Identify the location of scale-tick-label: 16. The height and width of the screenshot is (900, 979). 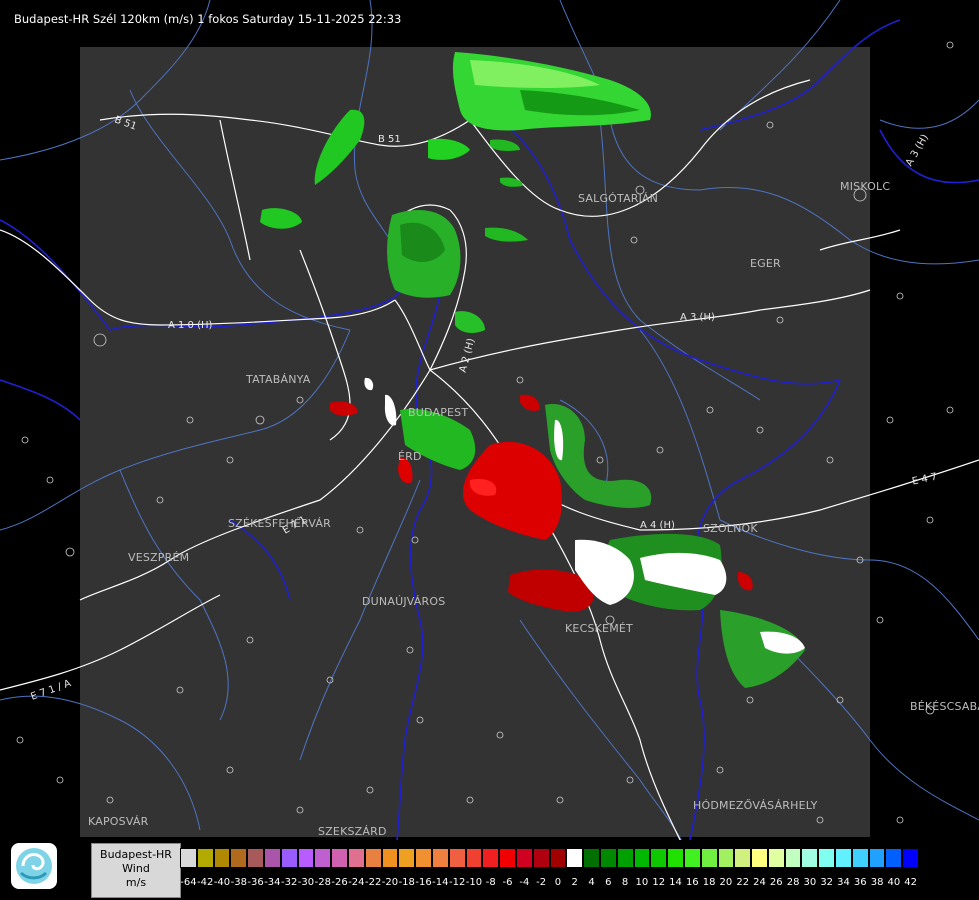
(692, 882).